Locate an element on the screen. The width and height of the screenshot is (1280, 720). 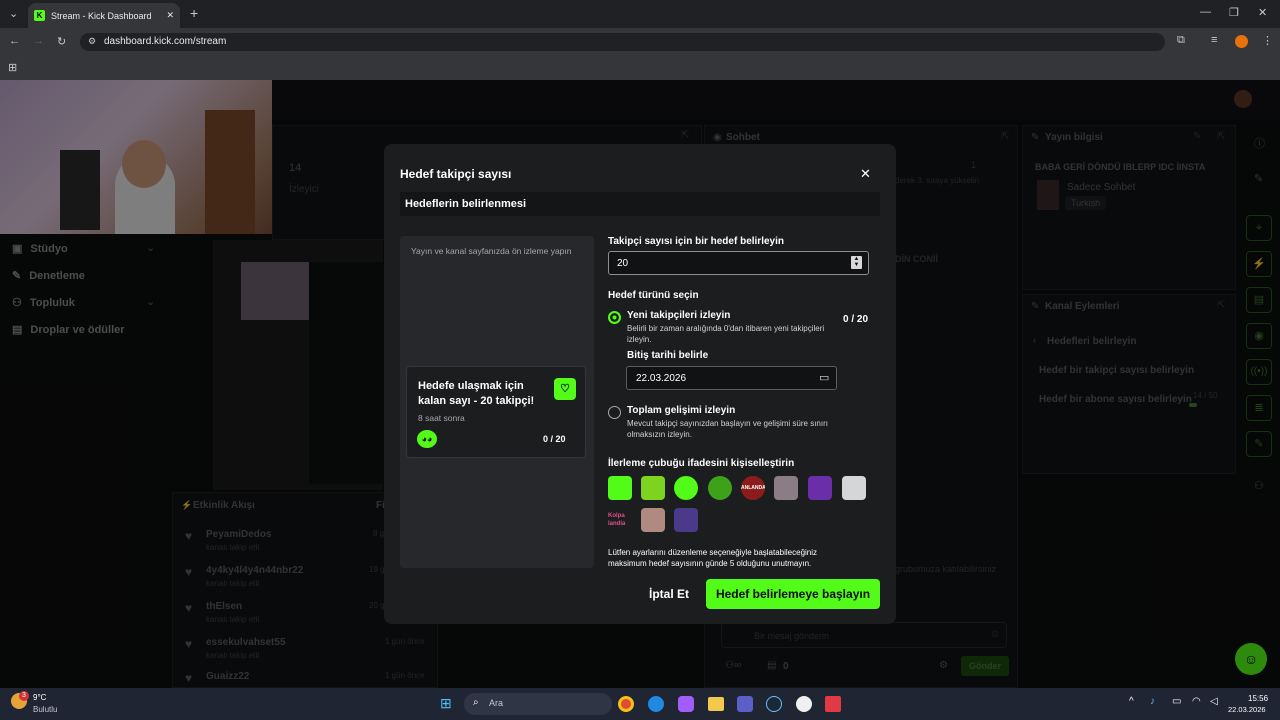
emote-icon: ◕◕ is located at coordinates (427, 439).